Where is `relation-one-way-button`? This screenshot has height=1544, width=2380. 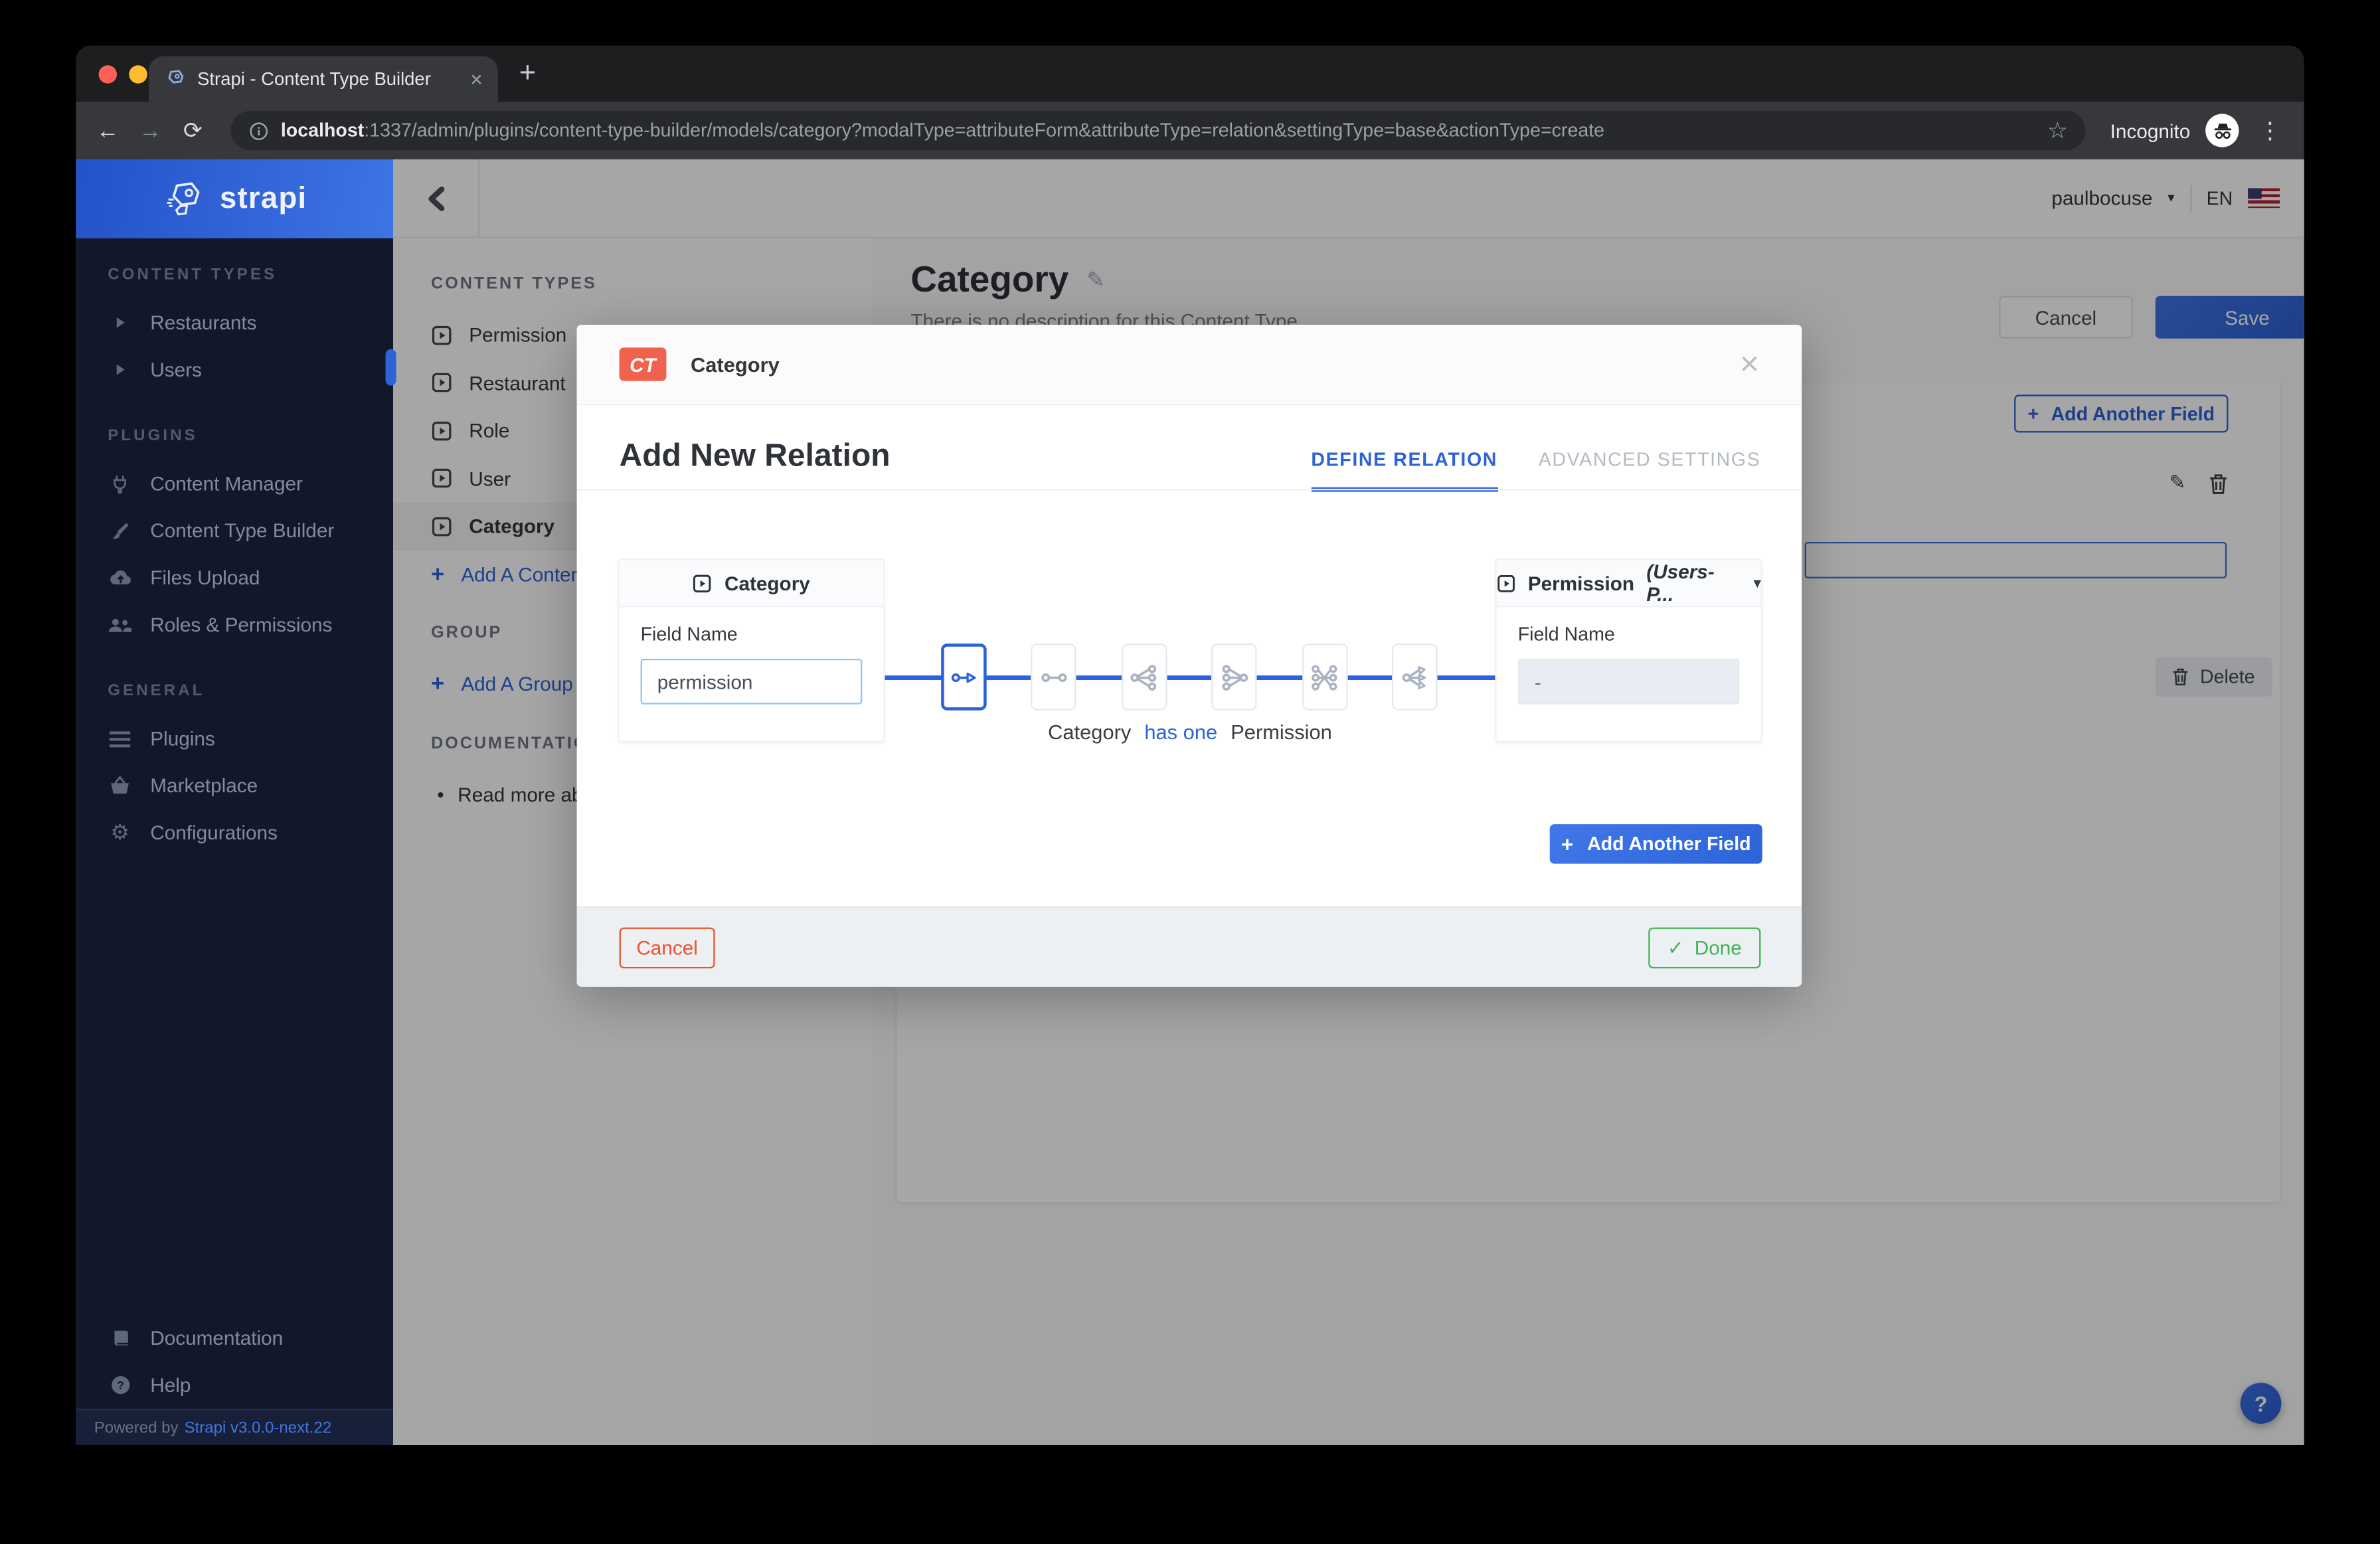
relation-one-way-button is located at coordinates (964, 677).